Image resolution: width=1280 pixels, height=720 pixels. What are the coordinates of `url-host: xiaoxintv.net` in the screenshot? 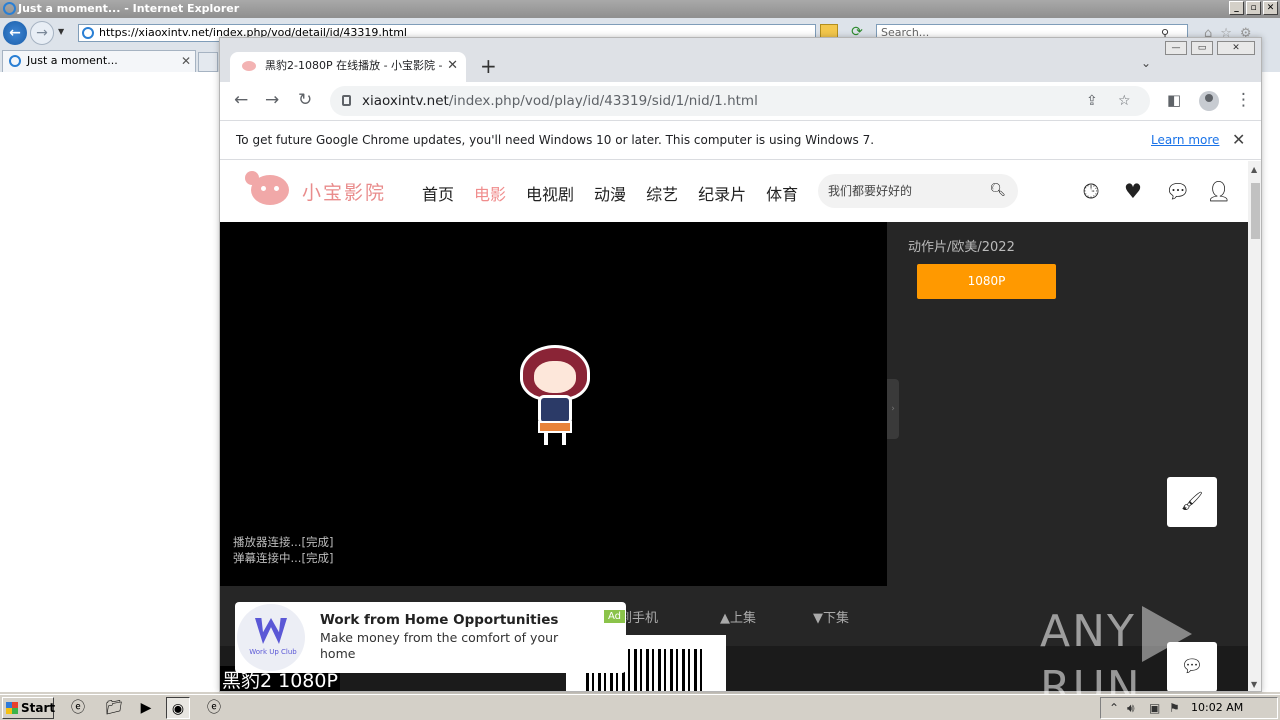 It's located at (405, 101).